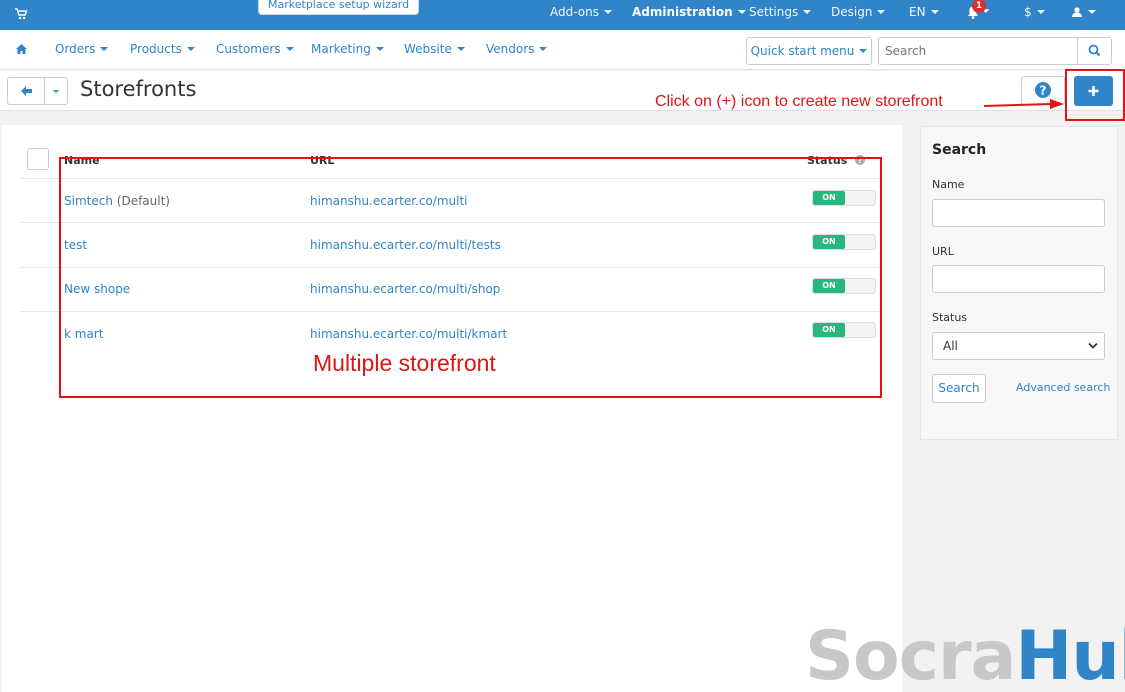 This screenshot has width=1125, height=692. I want to click on back-history-dropdown, so click(56, 91).